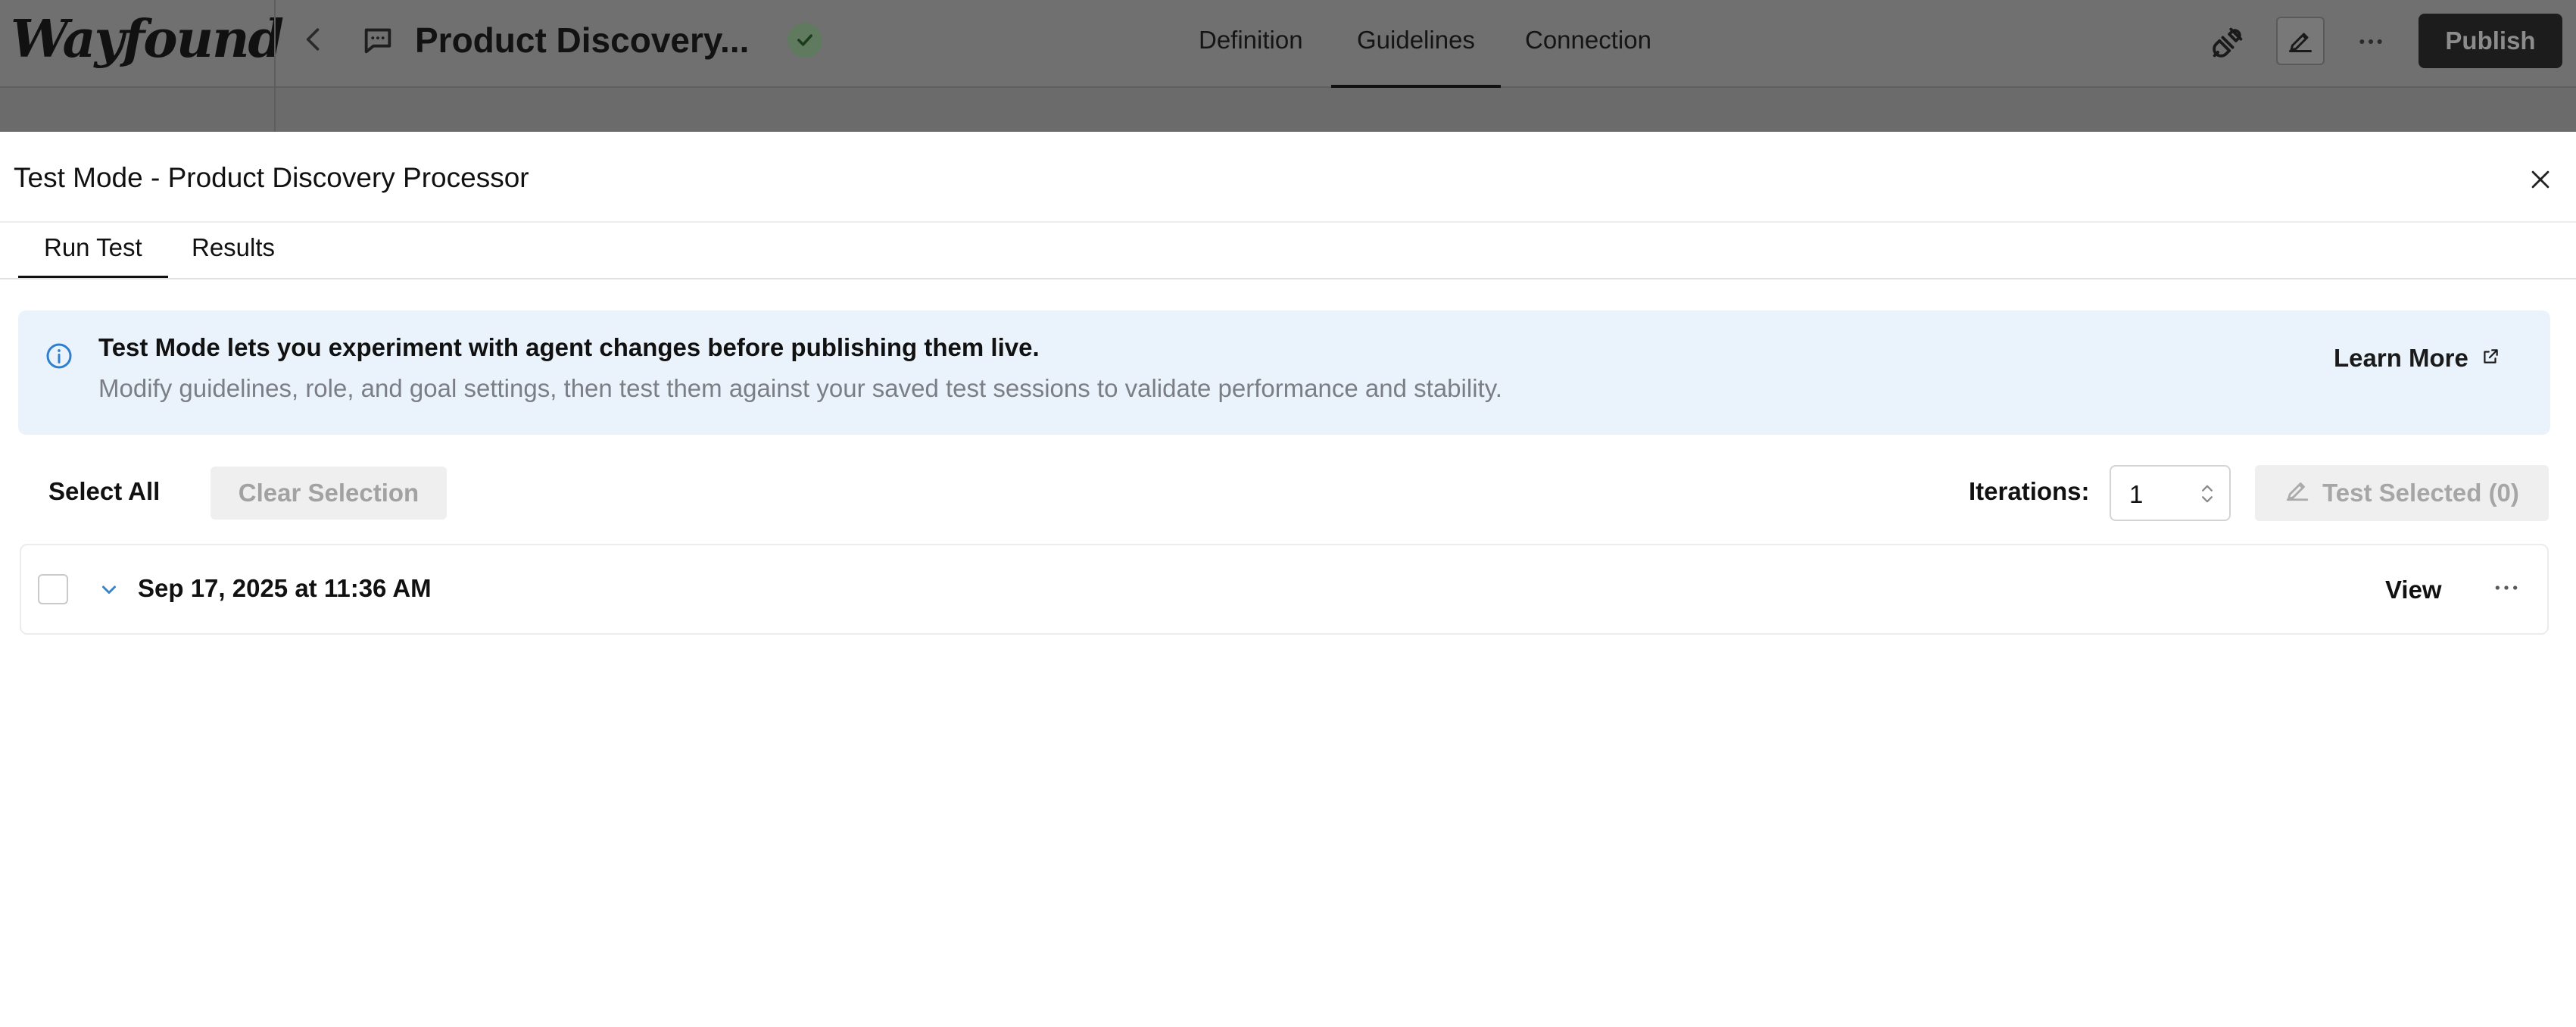 This screenshot has width=2576, height=1027. What do you see at coordinates (233, 248) in the screenshot?
I see `tab-results: Results` at bounding box center [233, 248].